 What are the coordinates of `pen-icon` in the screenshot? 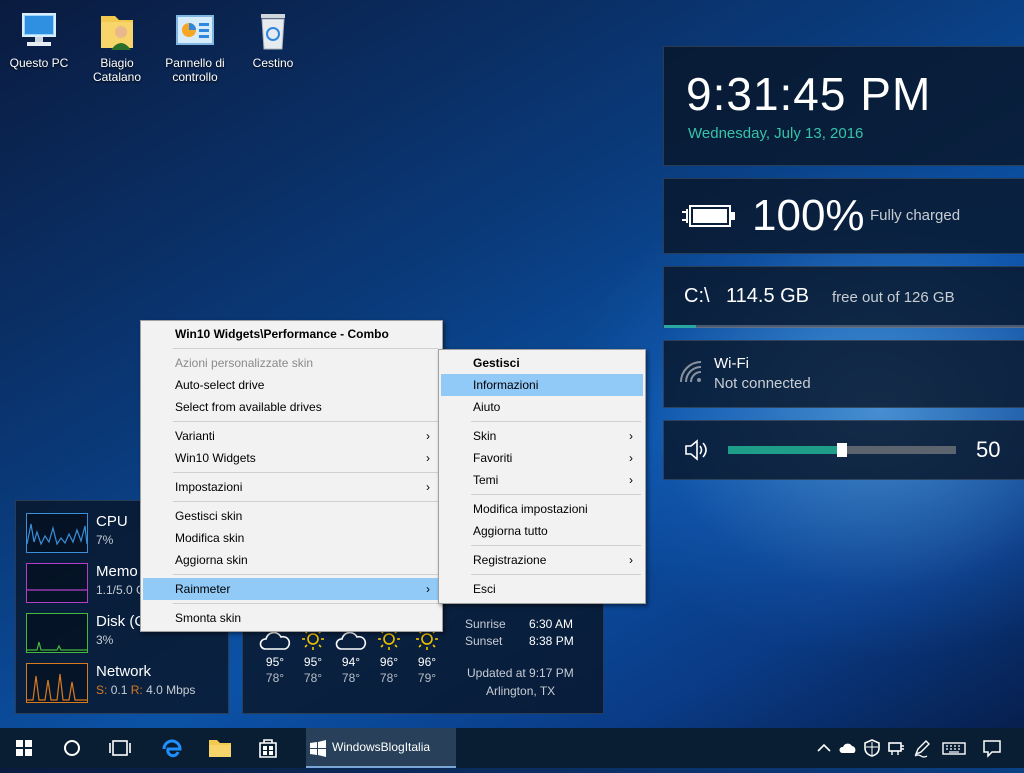 It's located at (922, 748).